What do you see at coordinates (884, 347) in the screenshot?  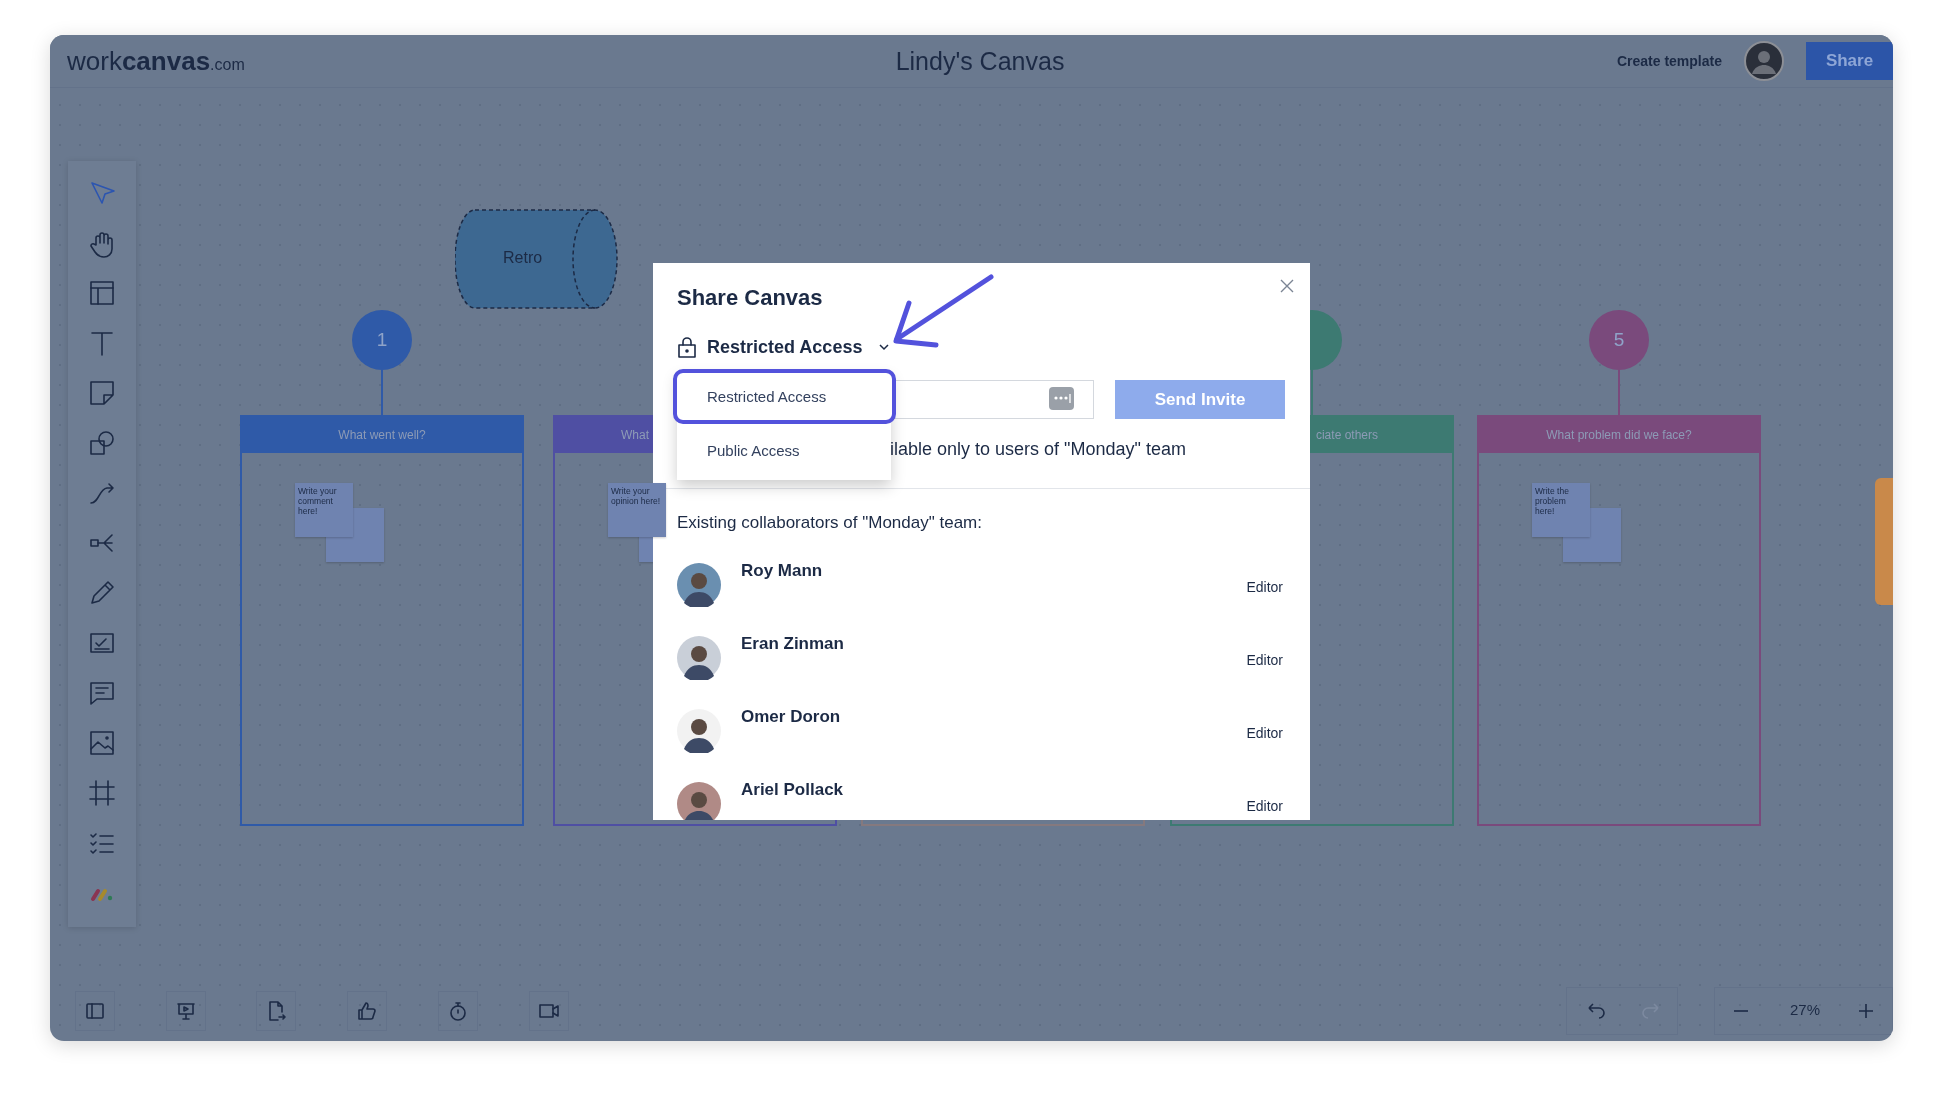 I see `chevron-down-icon` at bounding box center [884, 347].